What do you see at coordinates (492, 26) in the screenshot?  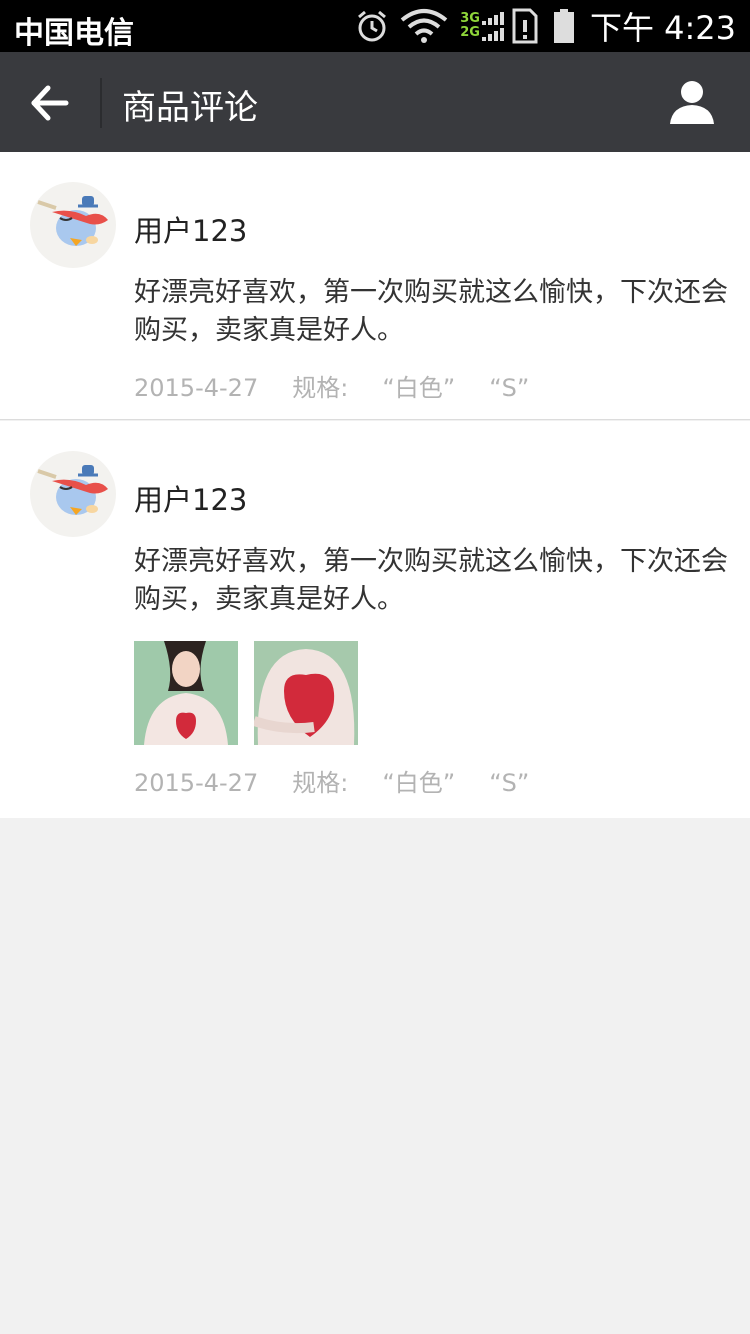 I see `signal-icon` at bounding box center [492, 26].